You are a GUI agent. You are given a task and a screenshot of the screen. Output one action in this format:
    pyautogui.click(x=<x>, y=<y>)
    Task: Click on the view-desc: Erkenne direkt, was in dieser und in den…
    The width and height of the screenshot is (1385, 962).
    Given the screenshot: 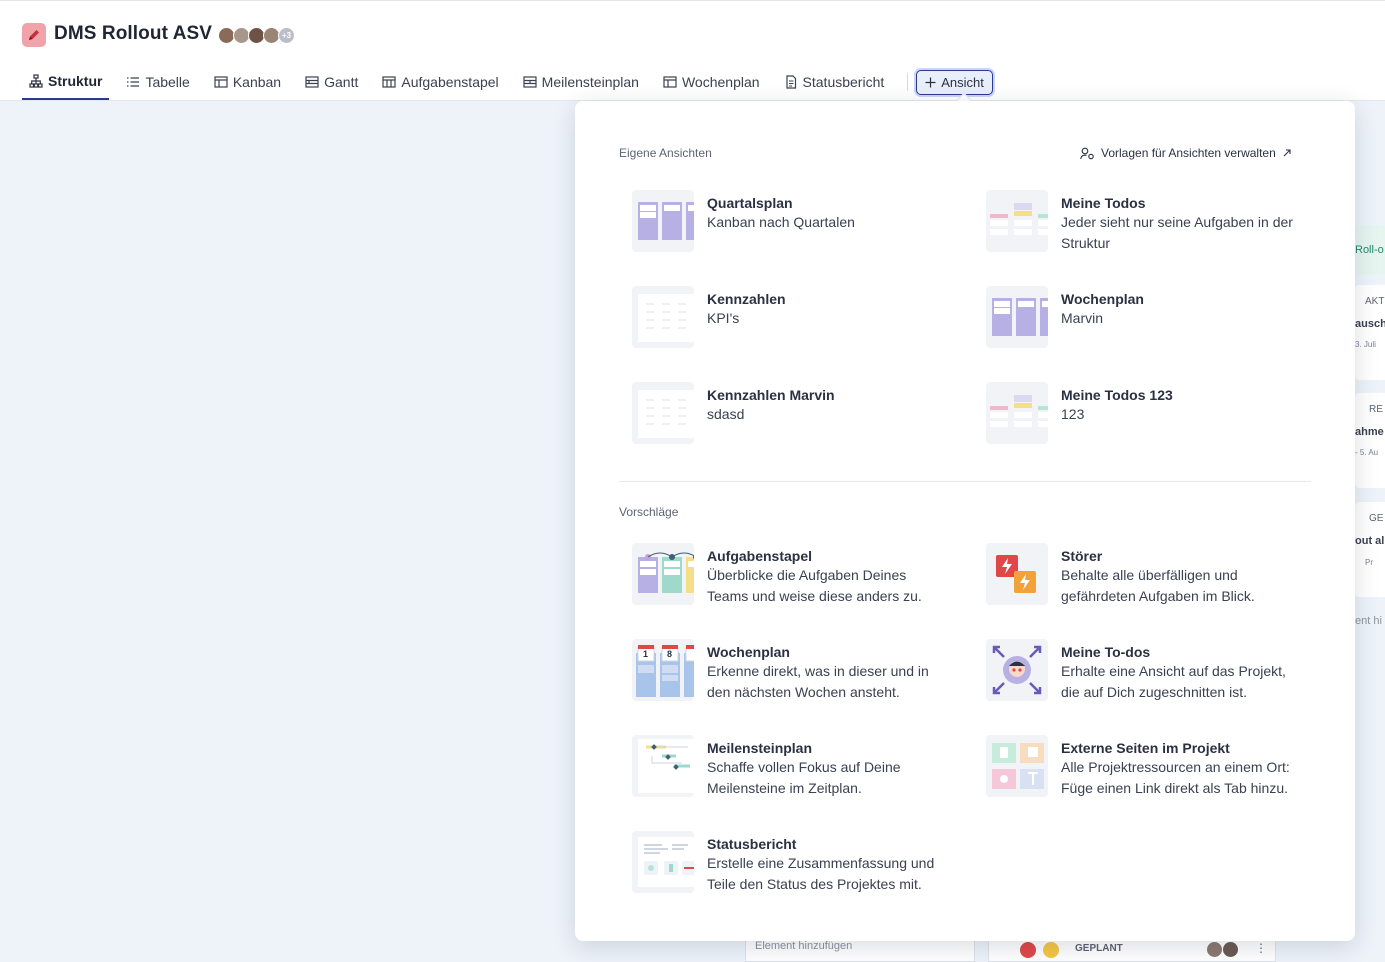 What is the action you would take?
    pyautogui.click(x=818, y=681)
    